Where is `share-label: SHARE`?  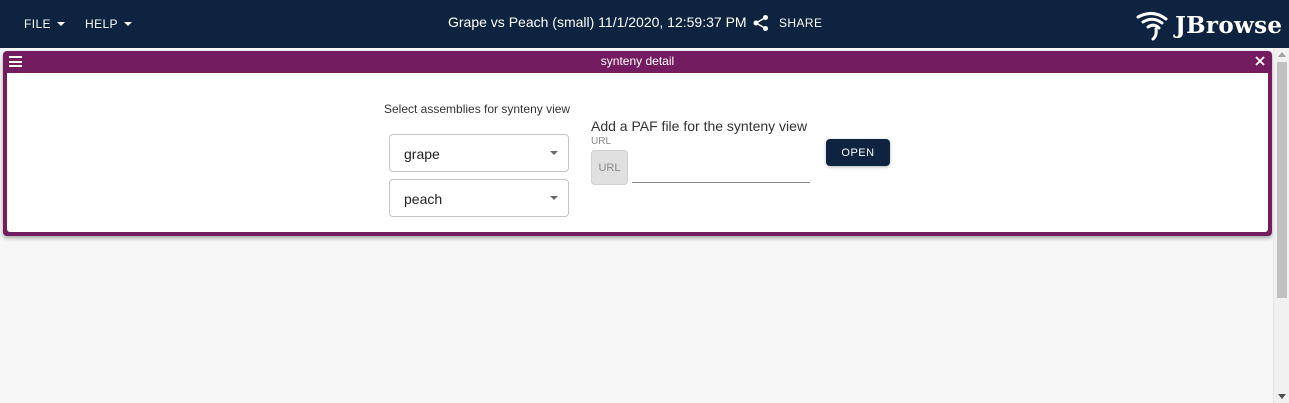 share-label: SHARE is located at coordinates (801, 23).